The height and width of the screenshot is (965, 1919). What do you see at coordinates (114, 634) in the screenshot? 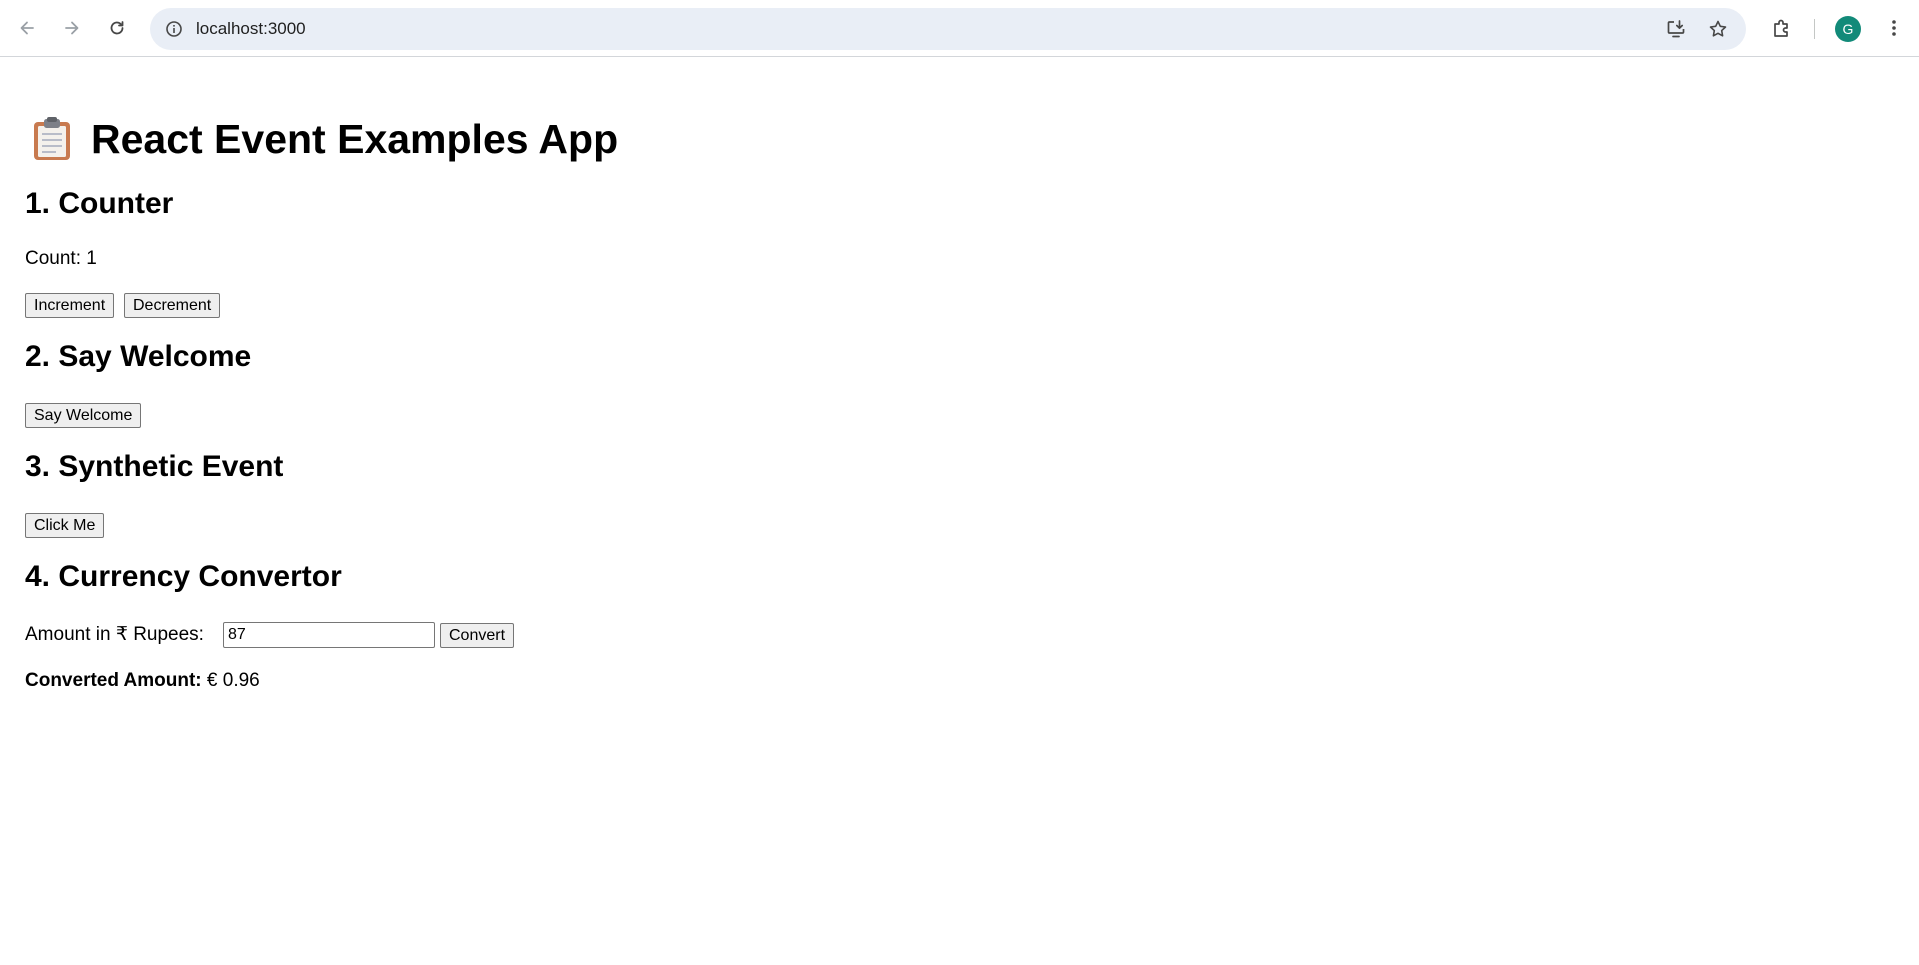
I see `amount-label: Amount in ₹ Rupees:` at bounding box center [114, 634].